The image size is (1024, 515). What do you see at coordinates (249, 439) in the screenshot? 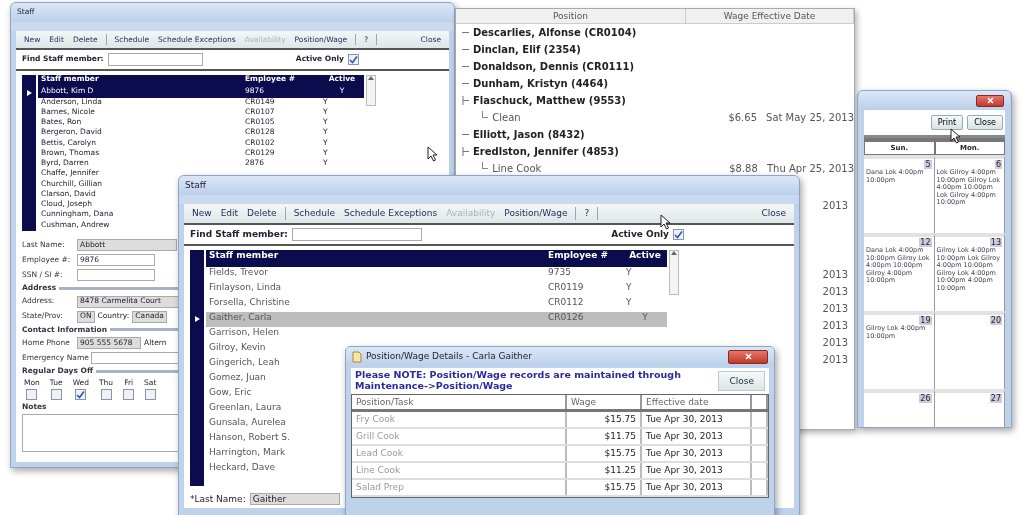
I see `table-cell: Hanson, Robert S.` at bounding box center [249, 439].